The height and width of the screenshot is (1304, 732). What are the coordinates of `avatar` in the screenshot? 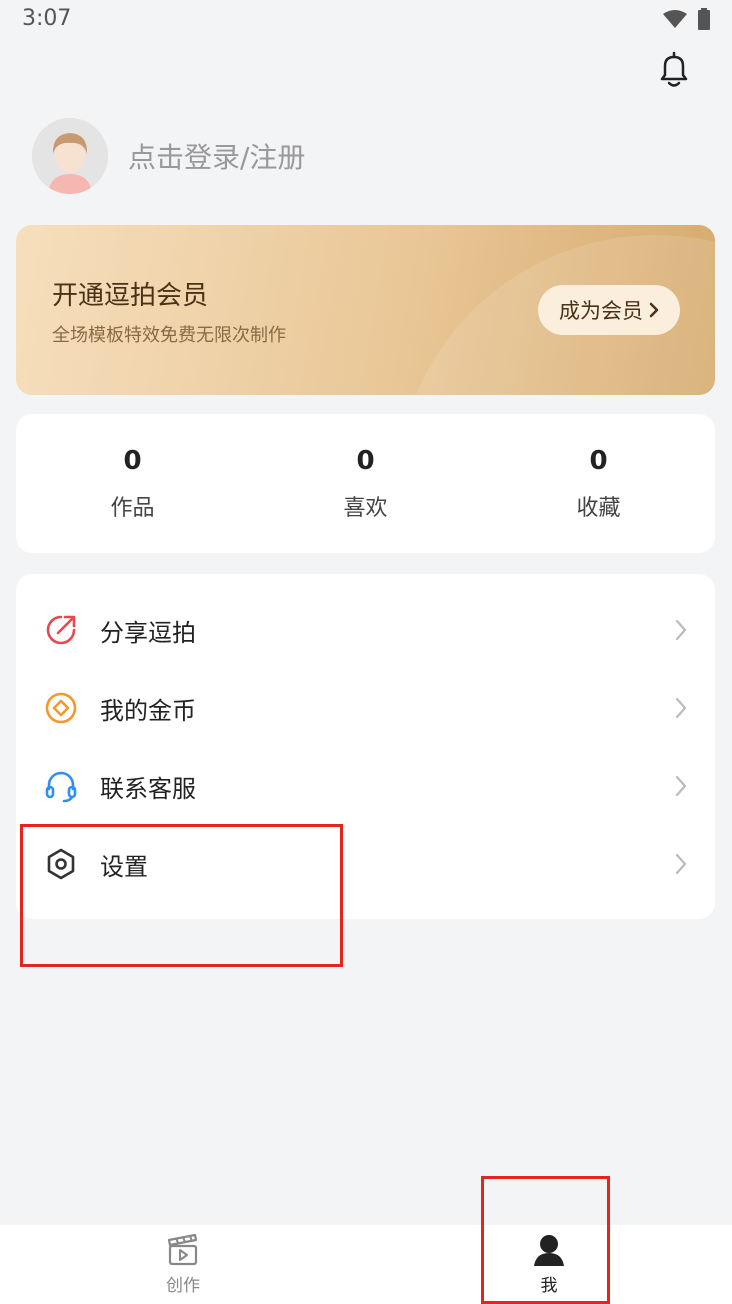 It's located at (70, 156).